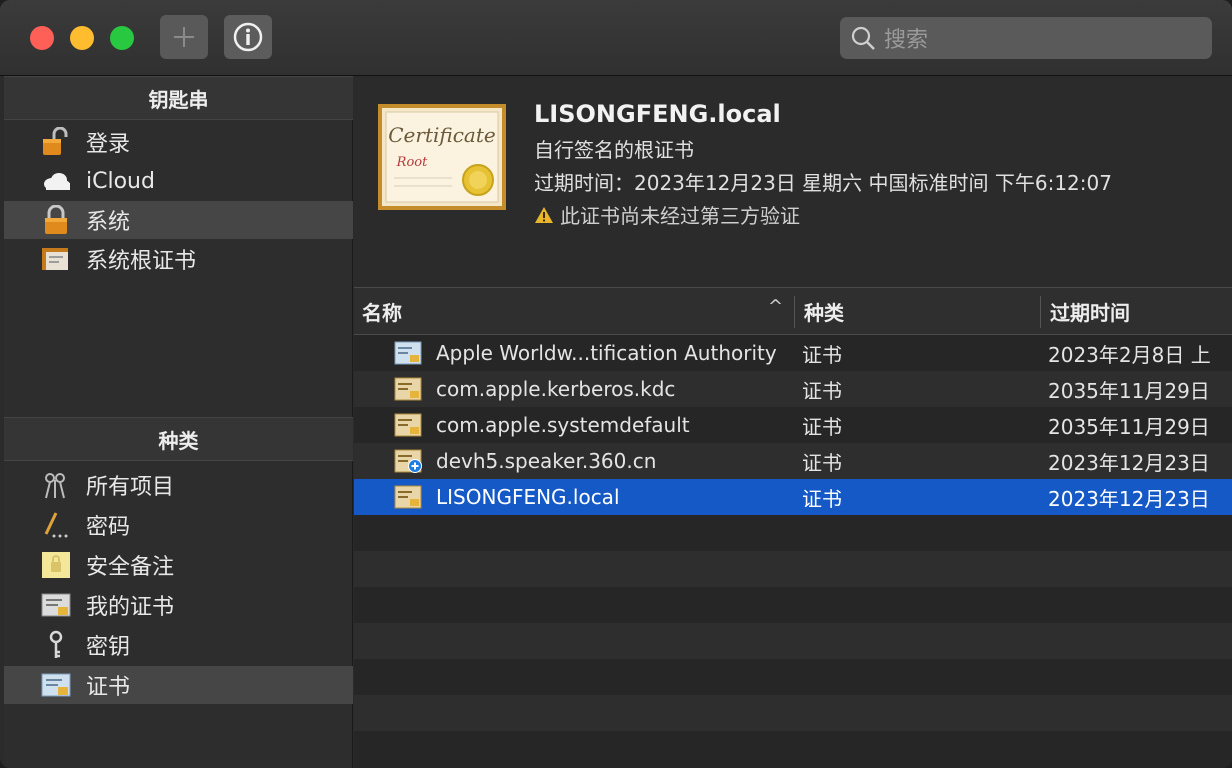 This screenshot has height=768, width=1232. What do you see at coordinates (56, 525) in the screenshot?
I see `pen-icon` at bounding box center [56, 525].